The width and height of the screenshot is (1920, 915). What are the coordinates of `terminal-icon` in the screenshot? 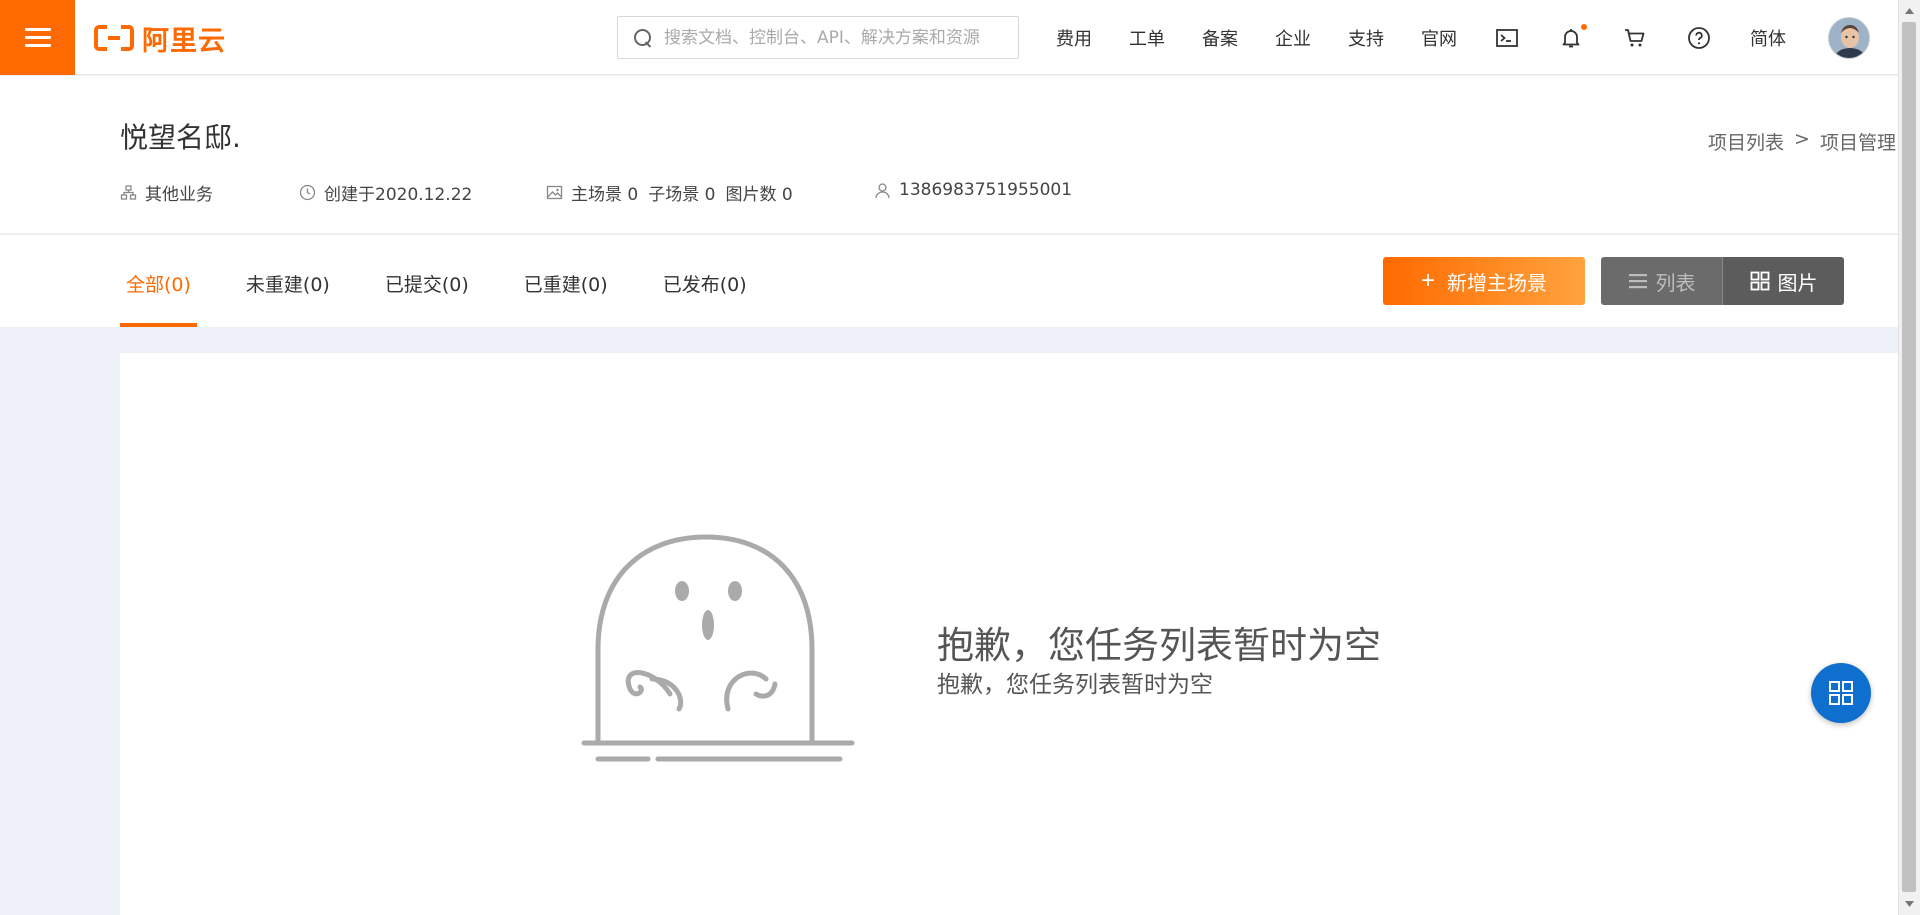 It's located at (1507, 38).